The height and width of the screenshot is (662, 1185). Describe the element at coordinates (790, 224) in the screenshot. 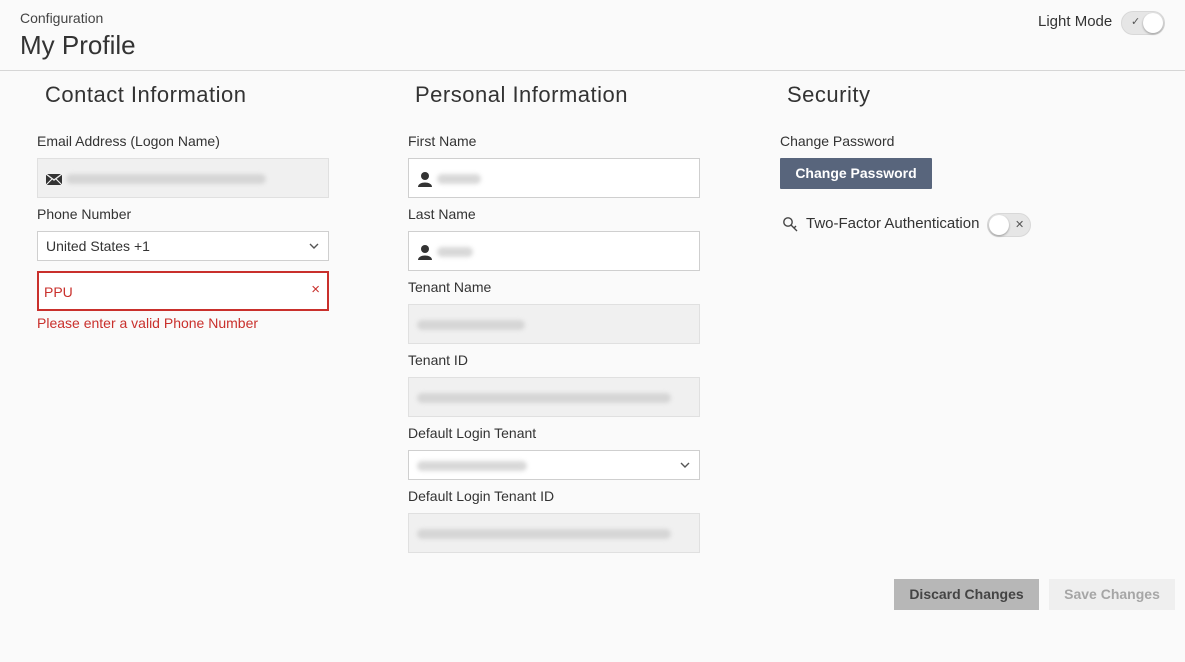

I see `key-icon` at that location.